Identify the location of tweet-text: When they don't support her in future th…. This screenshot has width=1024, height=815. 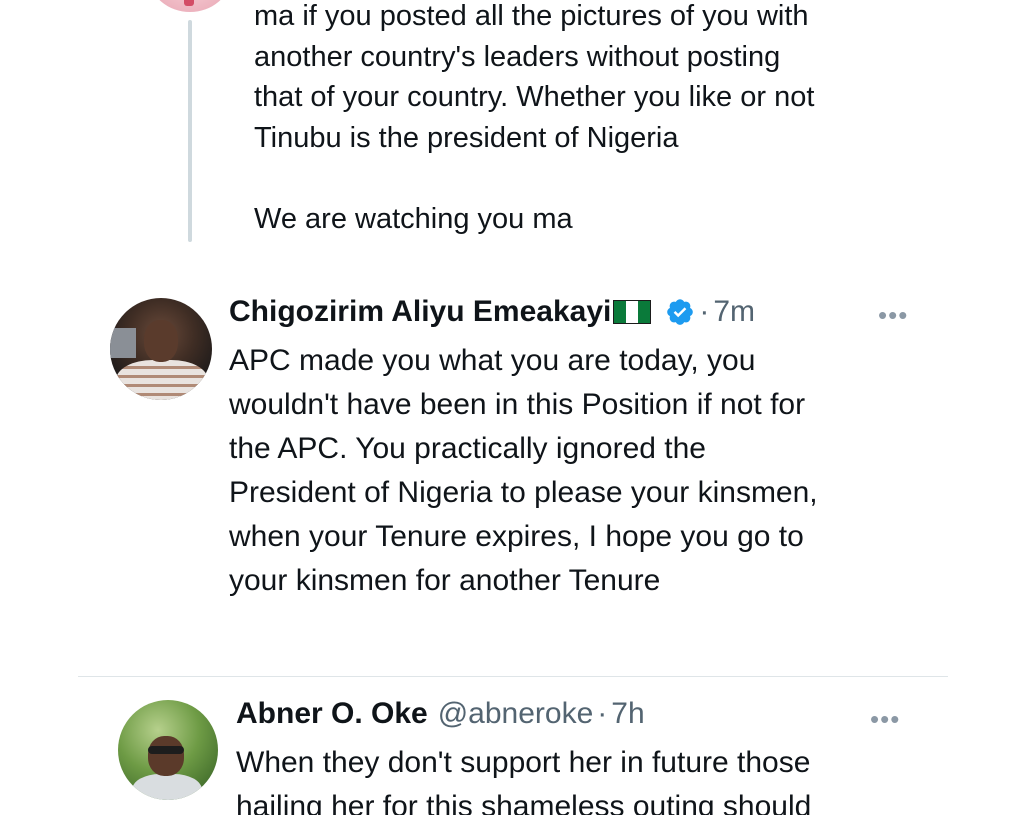
(523, 778).